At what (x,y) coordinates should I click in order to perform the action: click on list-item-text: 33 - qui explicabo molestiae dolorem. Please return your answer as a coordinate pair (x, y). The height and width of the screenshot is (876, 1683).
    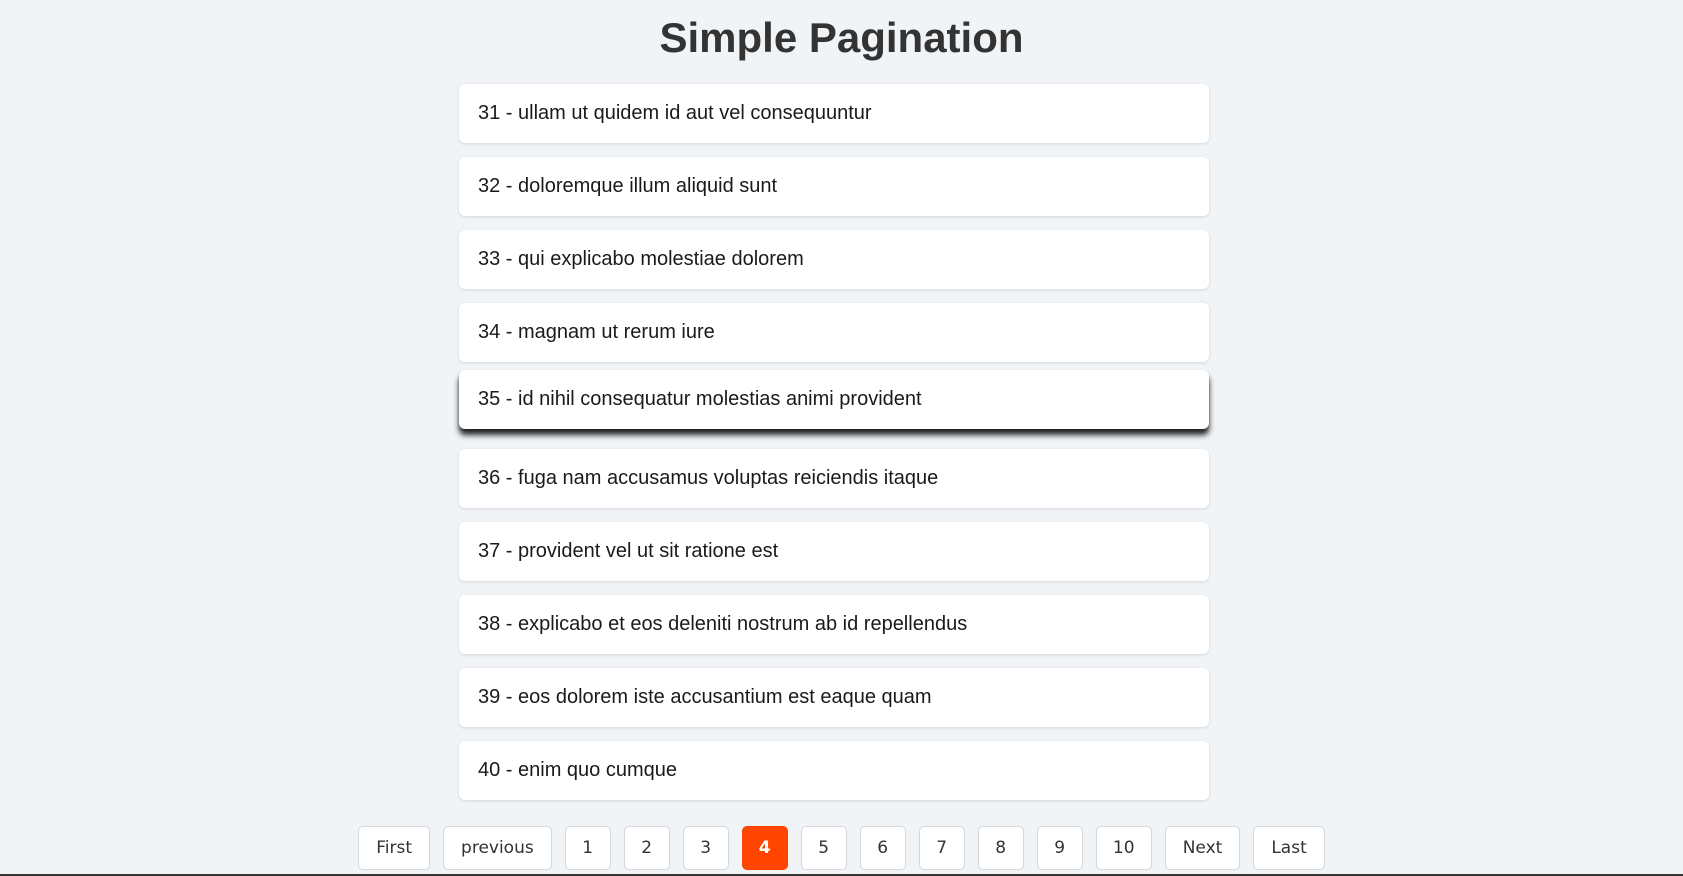
    Looking at the image, I should click on (641, 259).